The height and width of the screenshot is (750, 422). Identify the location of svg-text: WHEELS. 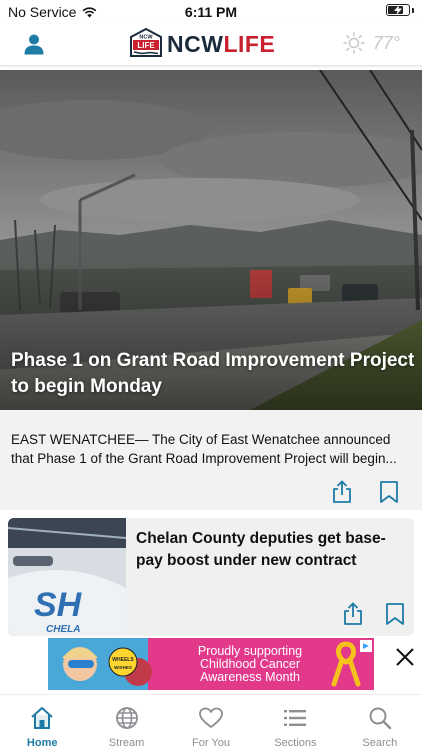
(123, 660).